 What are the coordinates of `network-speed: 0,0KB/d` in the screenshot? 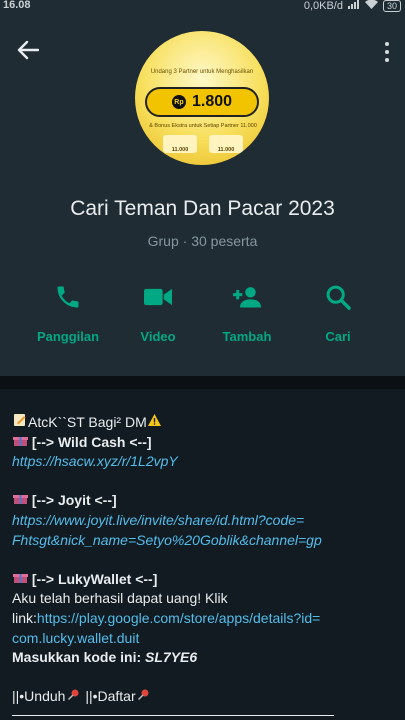 It's located at (323, 6).